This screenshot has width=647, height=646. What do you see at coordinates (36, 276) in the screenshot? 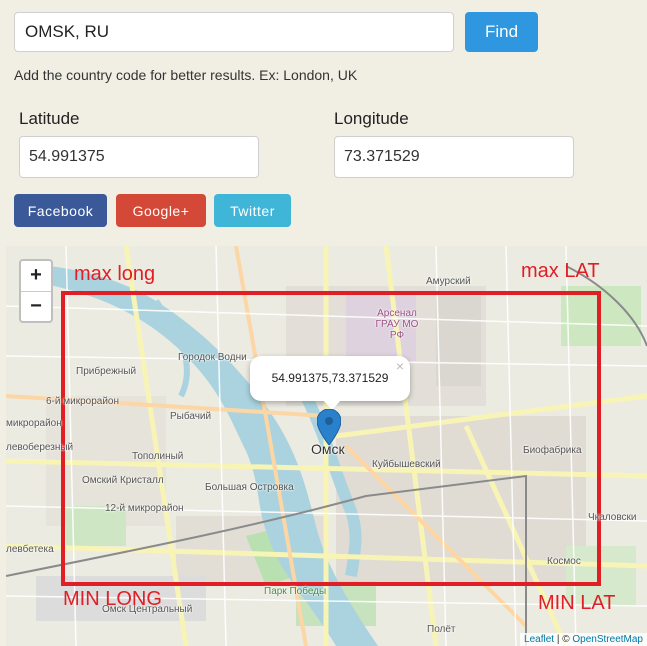
I see `zoom-in-button: +` at bounding box center [36, 276].